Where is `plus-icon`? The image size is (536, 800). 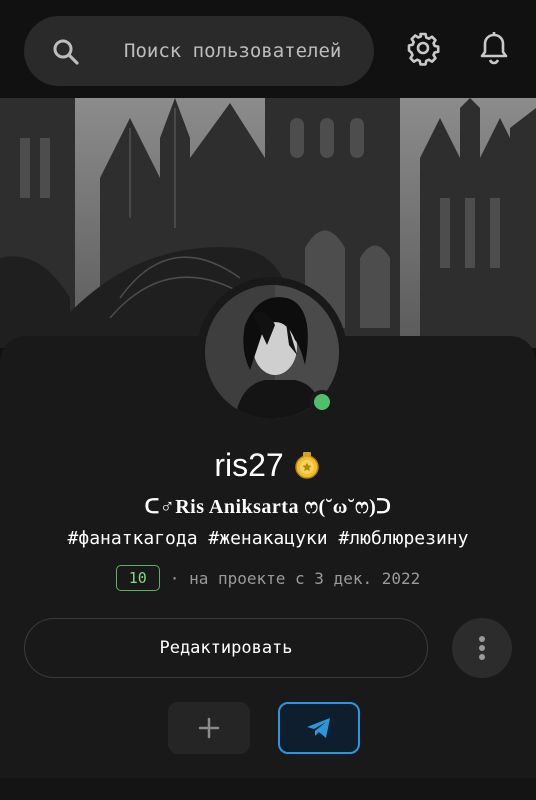
plus-icon is located at coordinates (209, 728).